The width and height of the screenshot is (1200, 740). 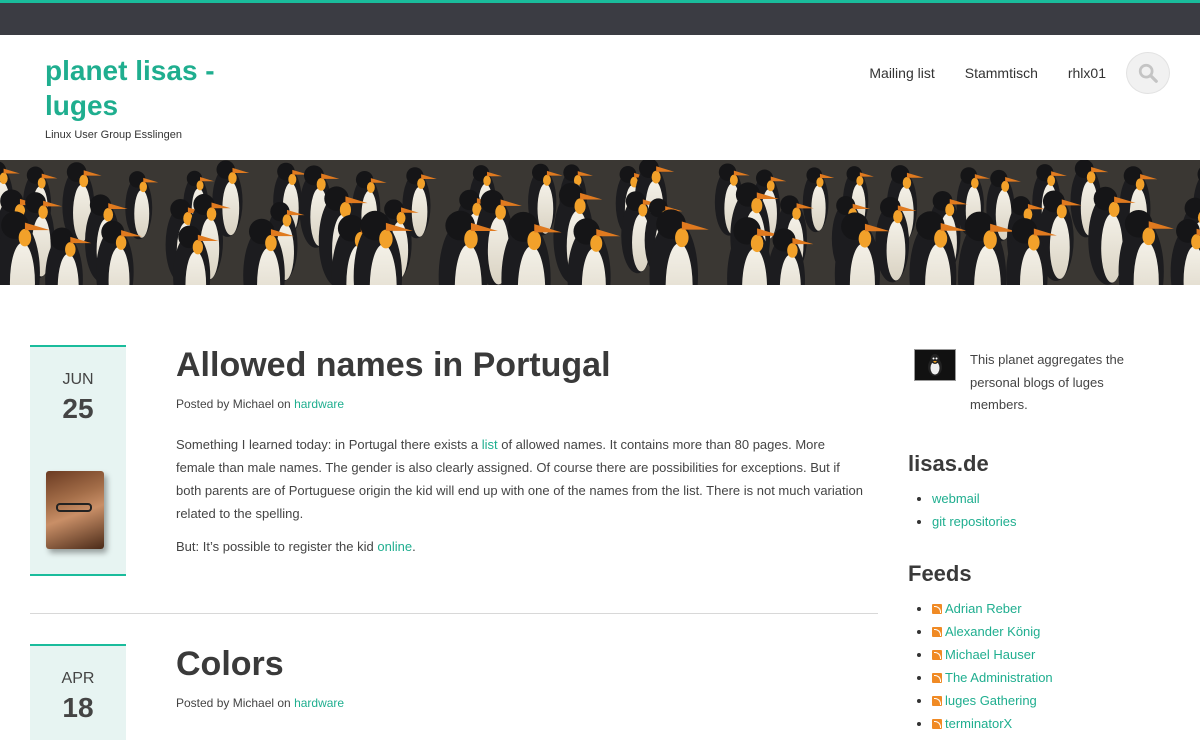 I want to click on nav-item-stammtisch: Stammtisch, so click(x=1001, y=73).